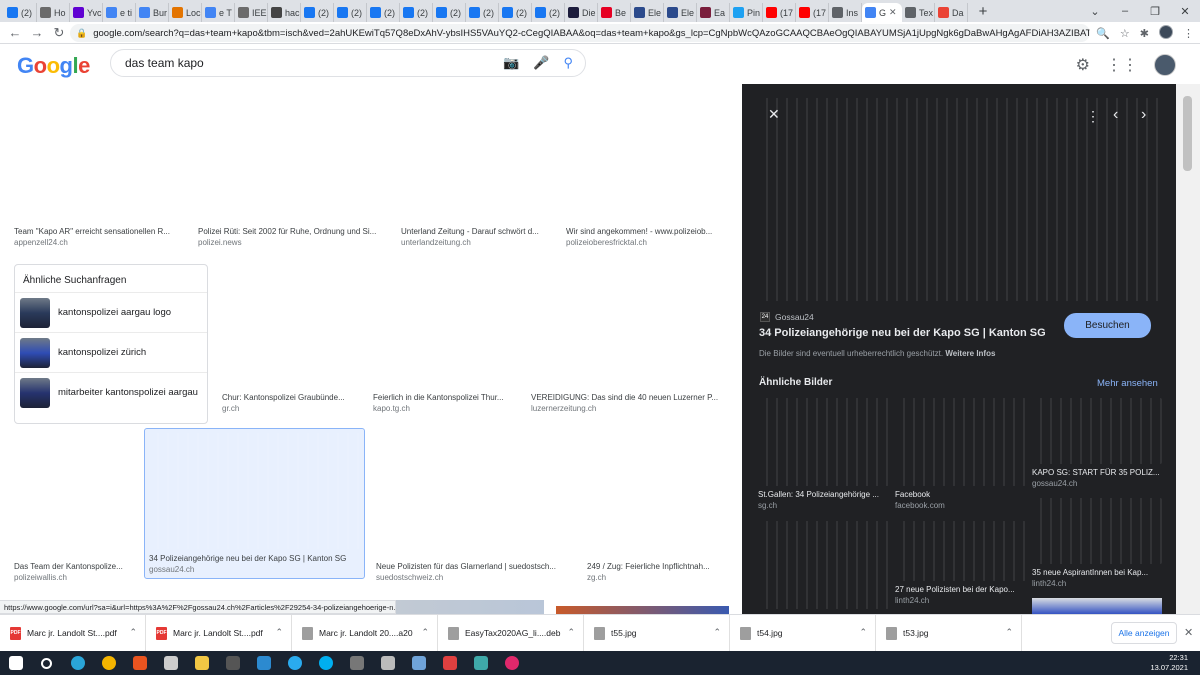 The width and height of the screenshot is (1200, 675). What do you see at coordinates (1155, 11) in the screenshot?
I see `maximize-icon: ❐` at bounding box center [1155, 11].